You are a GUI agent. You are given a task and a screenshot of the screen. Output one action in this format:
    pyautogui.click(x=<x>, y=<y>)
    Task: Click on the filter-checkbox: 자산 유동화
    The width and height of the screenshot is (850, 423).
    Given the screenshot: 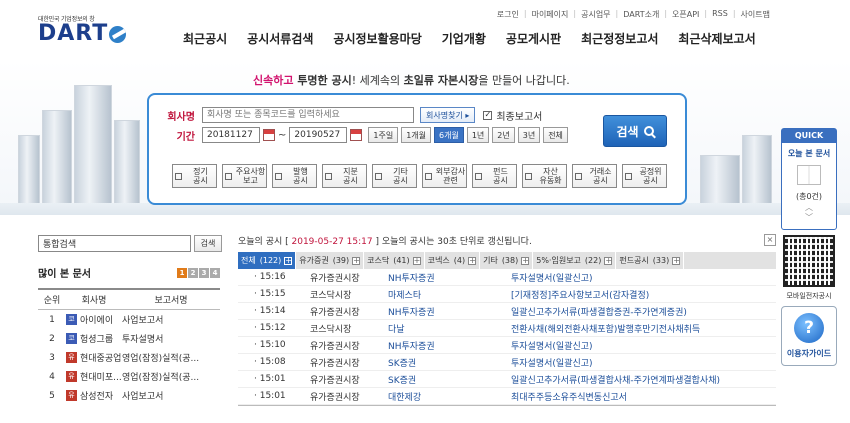 What is the action you would take?
    pyautogui.click(x=544, y=176)
    